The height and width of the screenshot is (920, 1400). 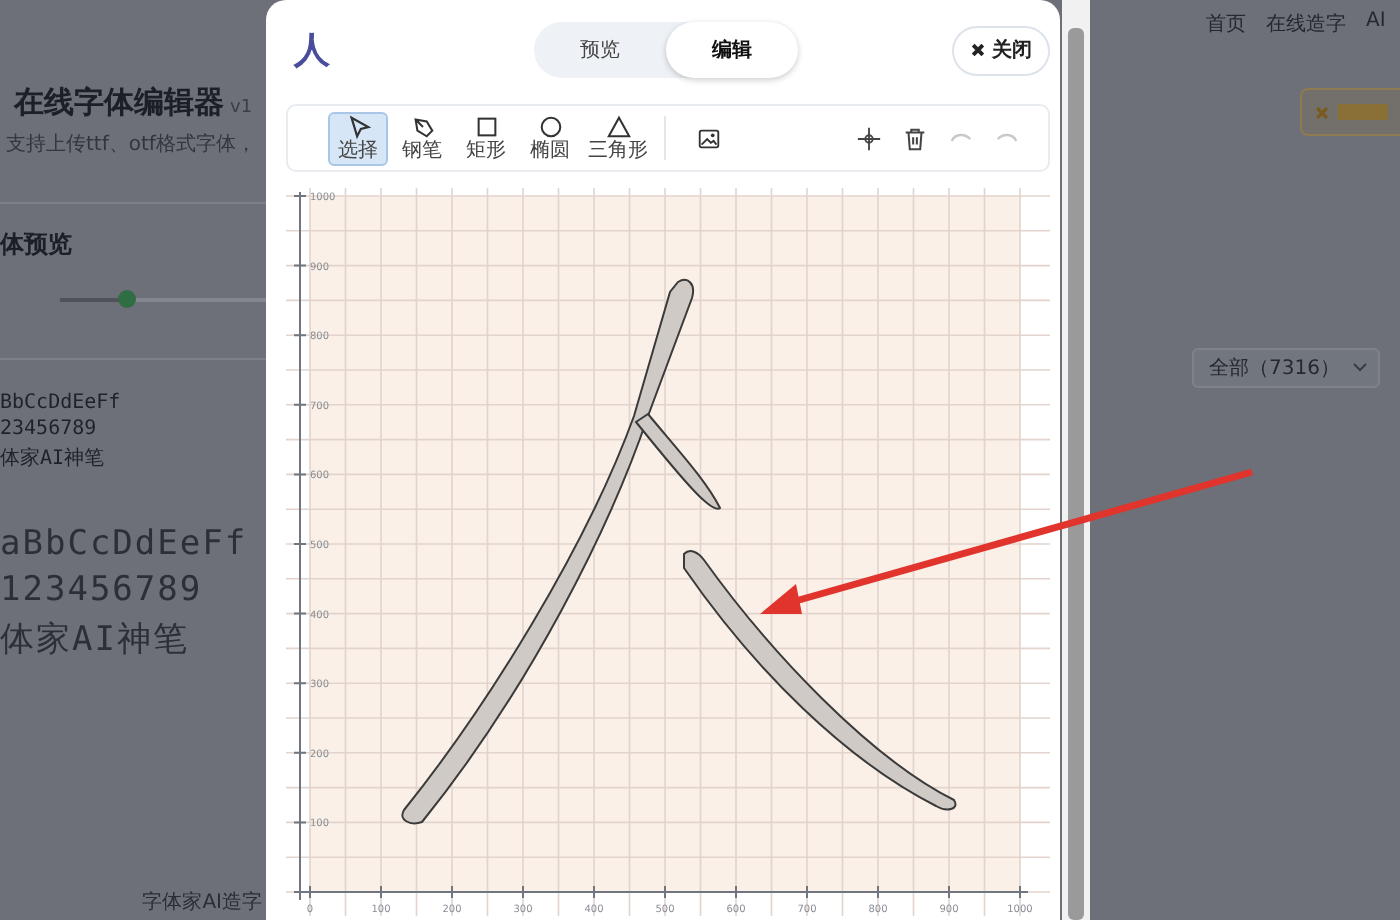 I want to click on app-logo: 人, so click(x=312, y=51).